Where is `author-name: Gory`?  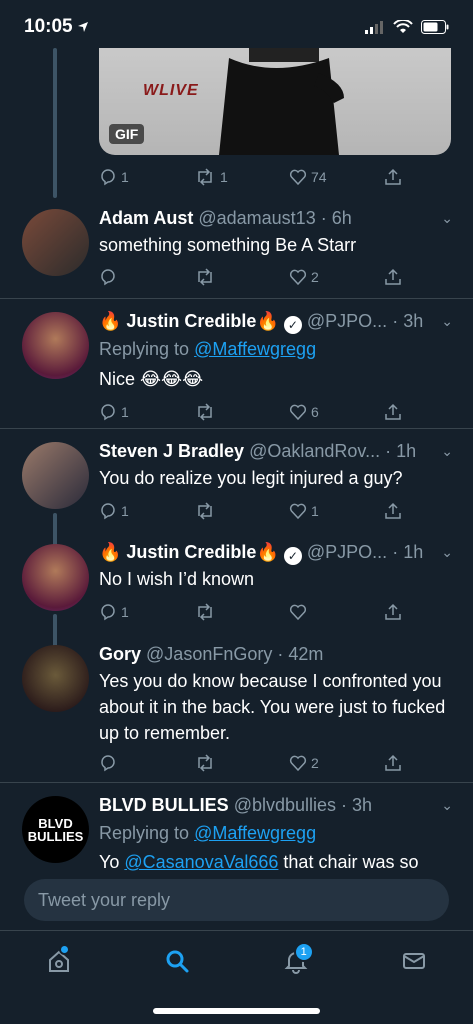
author-name: Gory is located at coordinates (120, 654).